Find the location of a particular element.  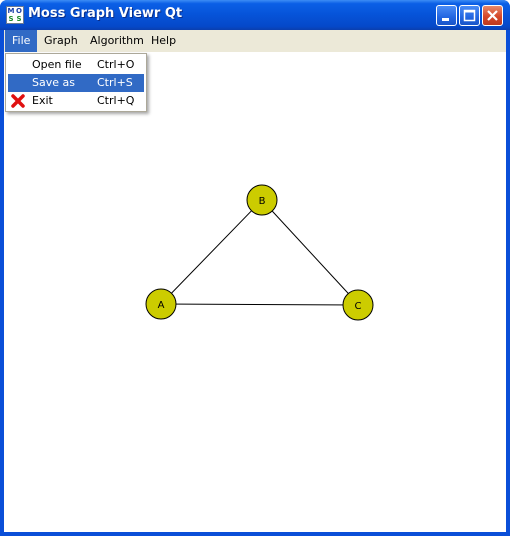

app-icon: M O S S is located at coordinates (15, 15).